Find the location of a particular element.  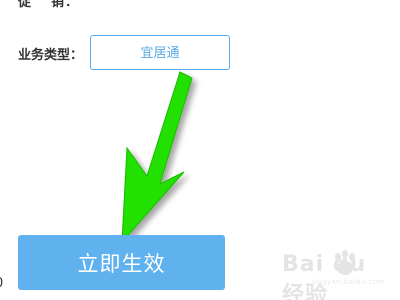

promo-label-char-2: 销： is located at coordinates (65, 5).